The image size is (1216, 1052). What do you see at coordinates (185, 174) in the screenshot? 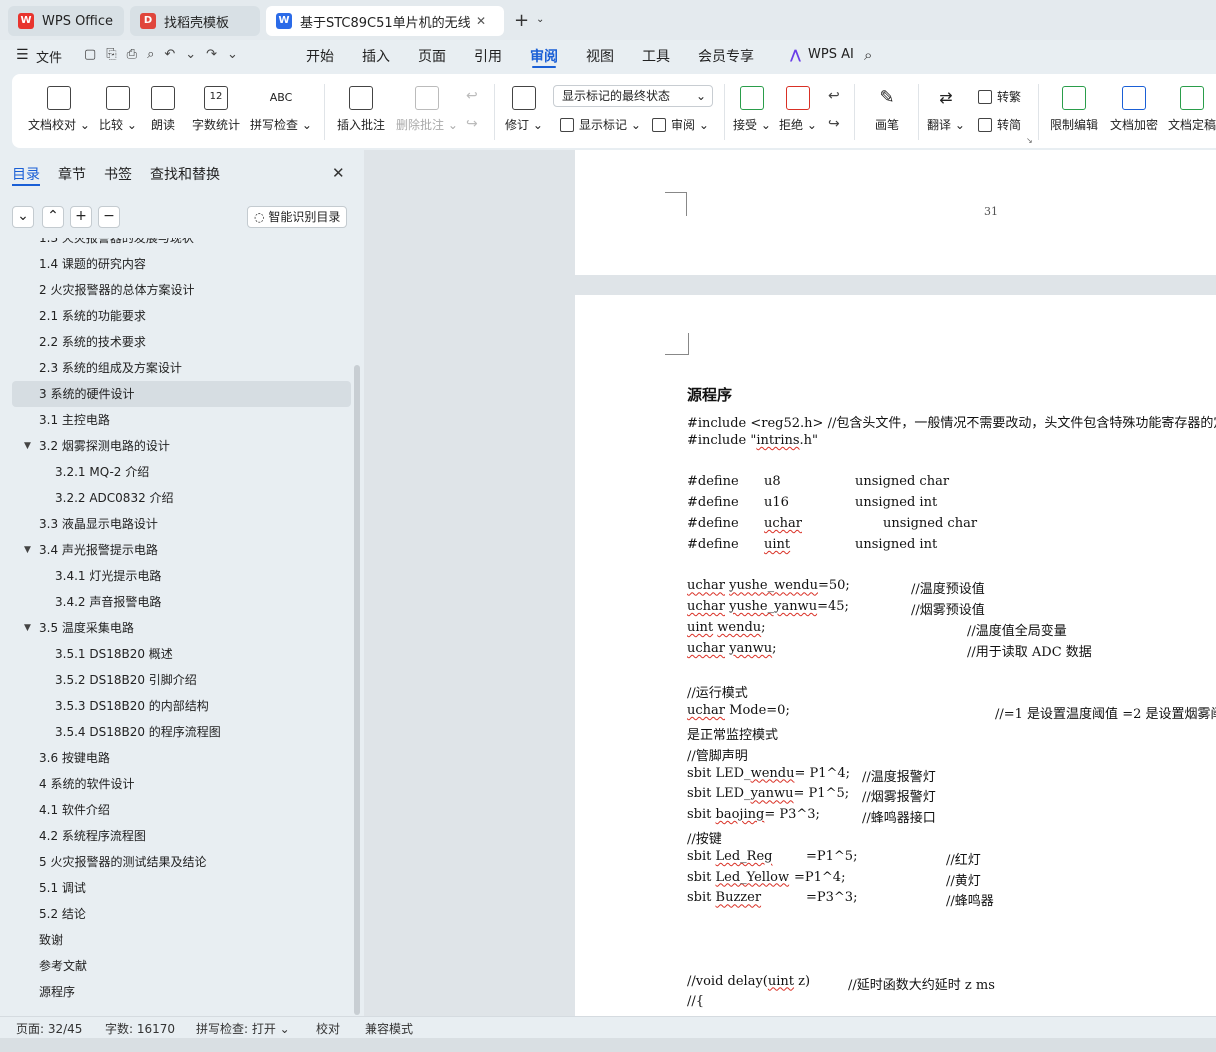
I see `tab-find-replace: 查找和替换` at bounding box center [185, 174].